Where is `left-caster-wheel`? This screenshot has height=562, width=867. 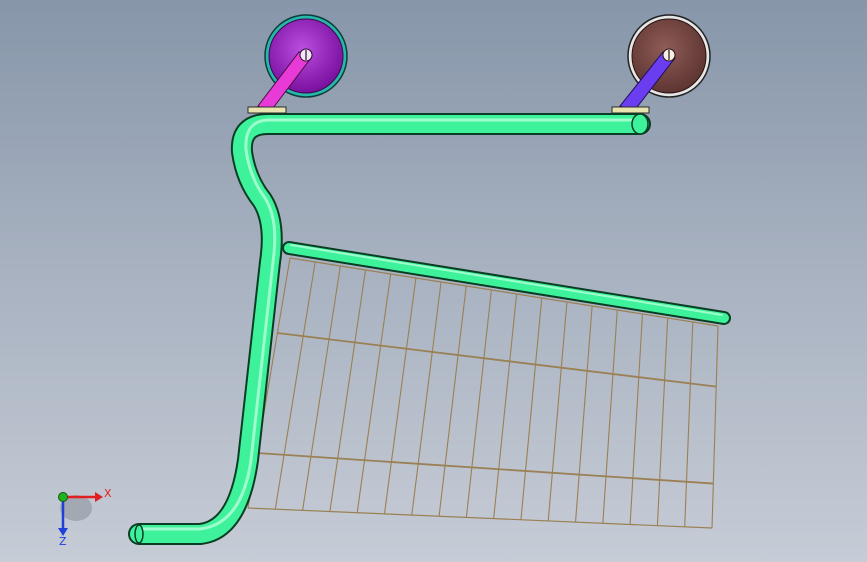
left-caster-wheel is located at coordinates (297, 64).